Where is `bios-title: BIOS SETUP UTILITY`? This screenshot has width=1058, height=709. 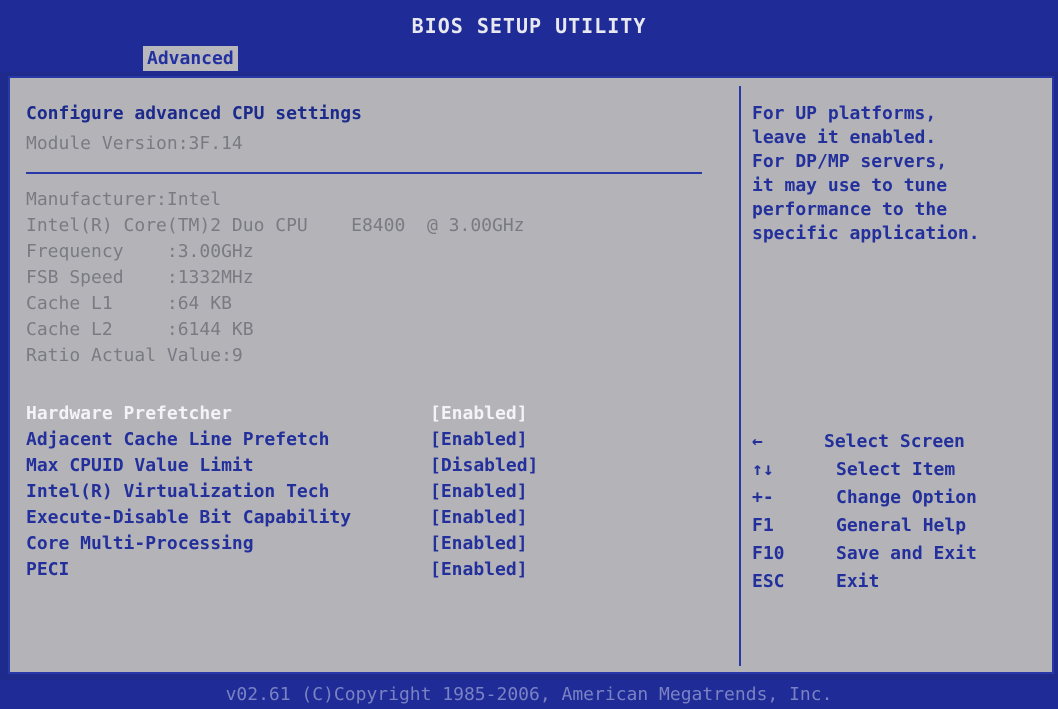 bios-title: BIOS SETUP UTILITY is located at coordinates (529, 26).